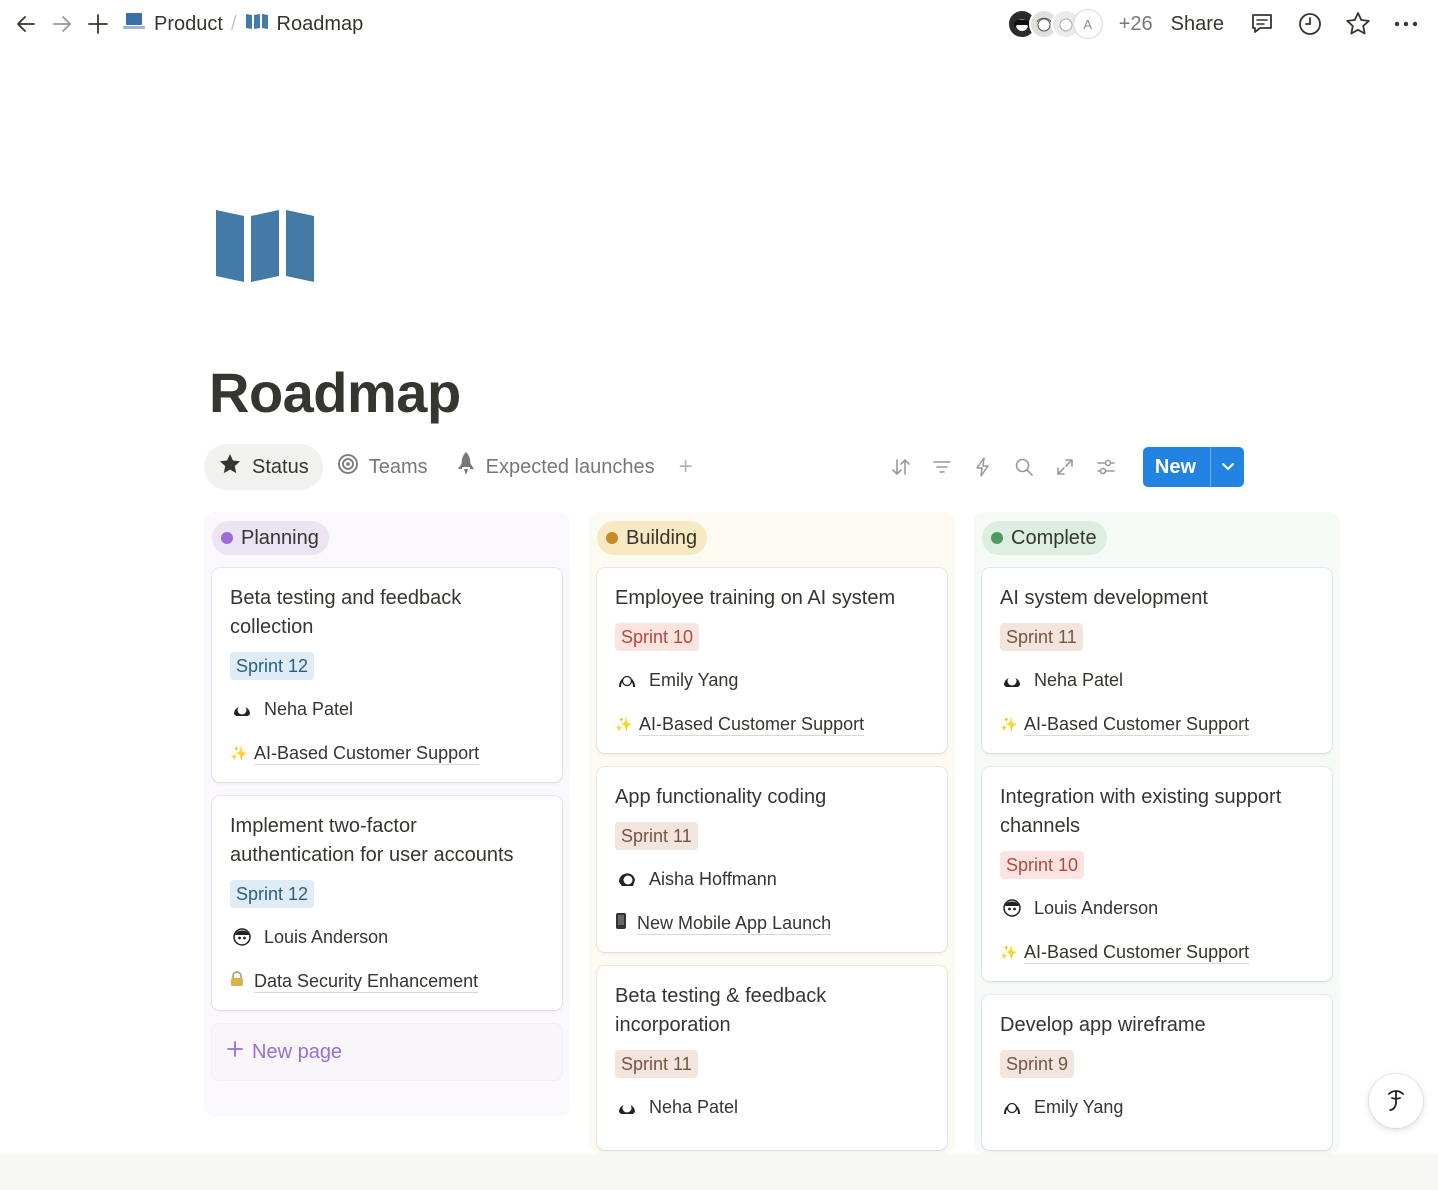 This screenshot has width=1438, height=1190. What do you see at coordinates (662, 537) in the screenshot?
I see `column-label: Building` at bounding box center [662, 537].